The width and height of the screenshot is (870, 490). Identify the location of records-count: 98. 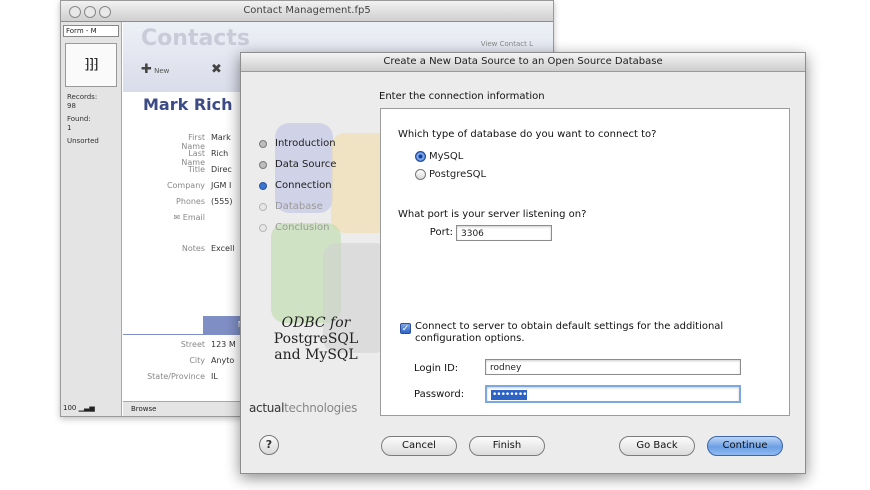
(71, 106).